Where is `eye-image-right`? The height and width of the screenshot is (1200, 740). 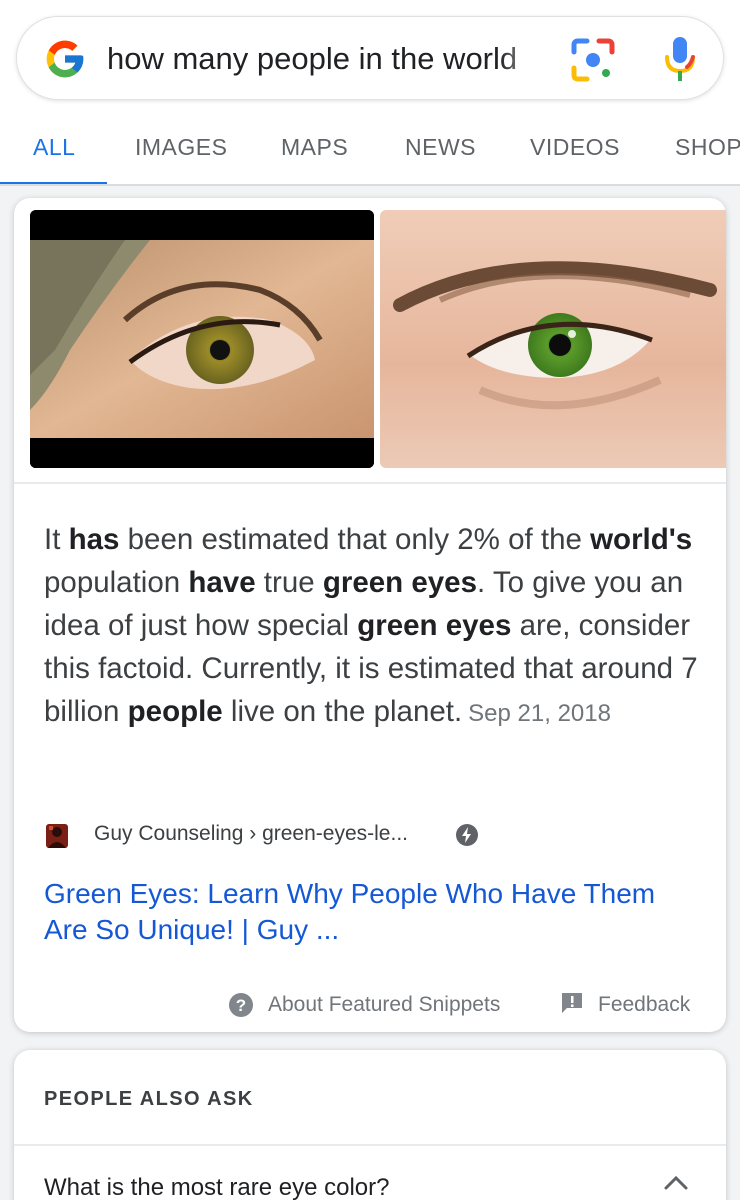 eye-image-right is located at coordinates (553, 339).